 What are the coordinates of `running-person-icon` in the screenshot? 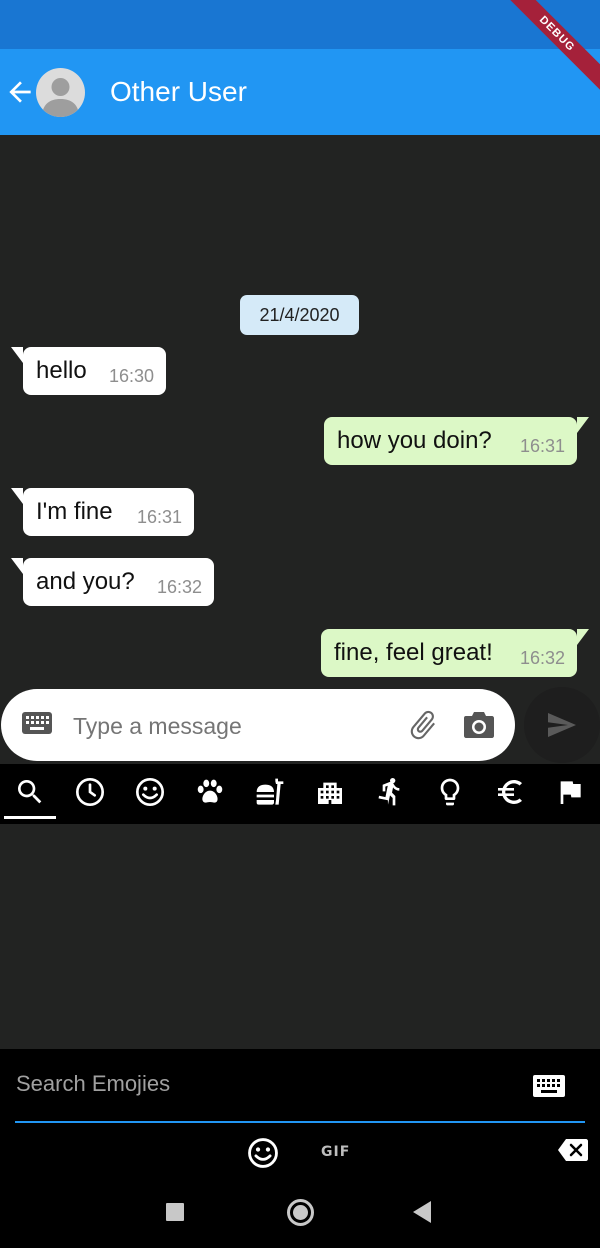 It's located at (389, 792).